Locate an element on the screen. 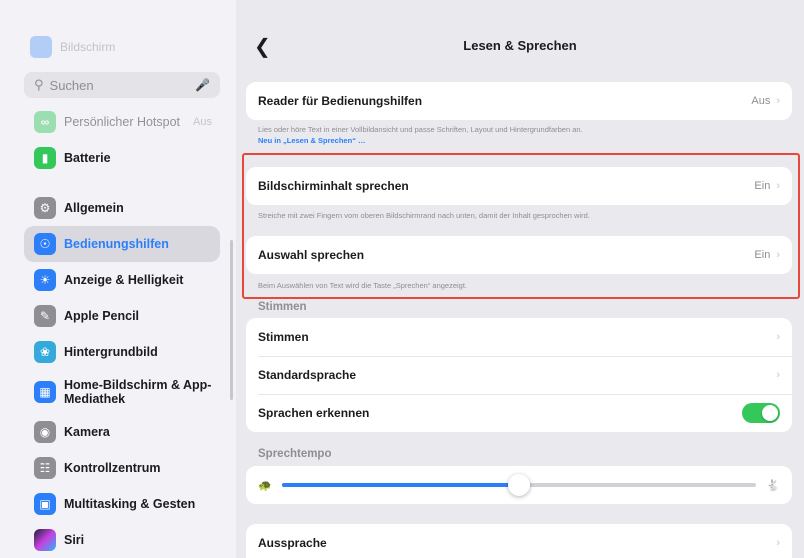 The width and height of the screenshot is (804, 558). slider-thumb is located at coordinates (519, 485).